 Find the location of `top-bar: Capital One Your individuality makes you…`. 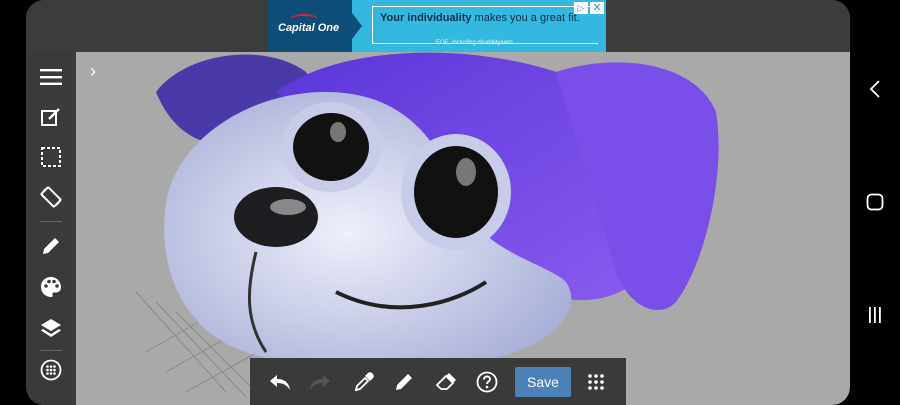

top-bar: Capital One Your individuality makes you… is located at coordinates (438, 26).